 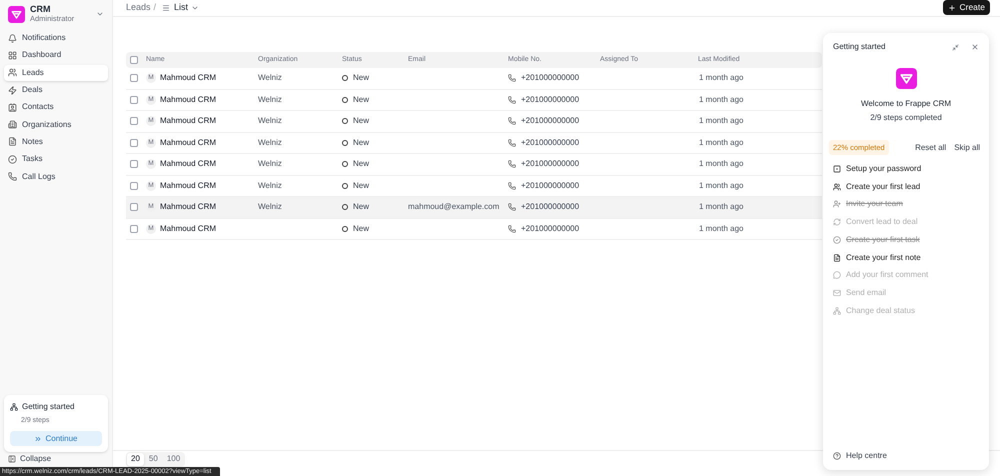 I want to click on panel-title: Getting started, so click(x=859, y=47).